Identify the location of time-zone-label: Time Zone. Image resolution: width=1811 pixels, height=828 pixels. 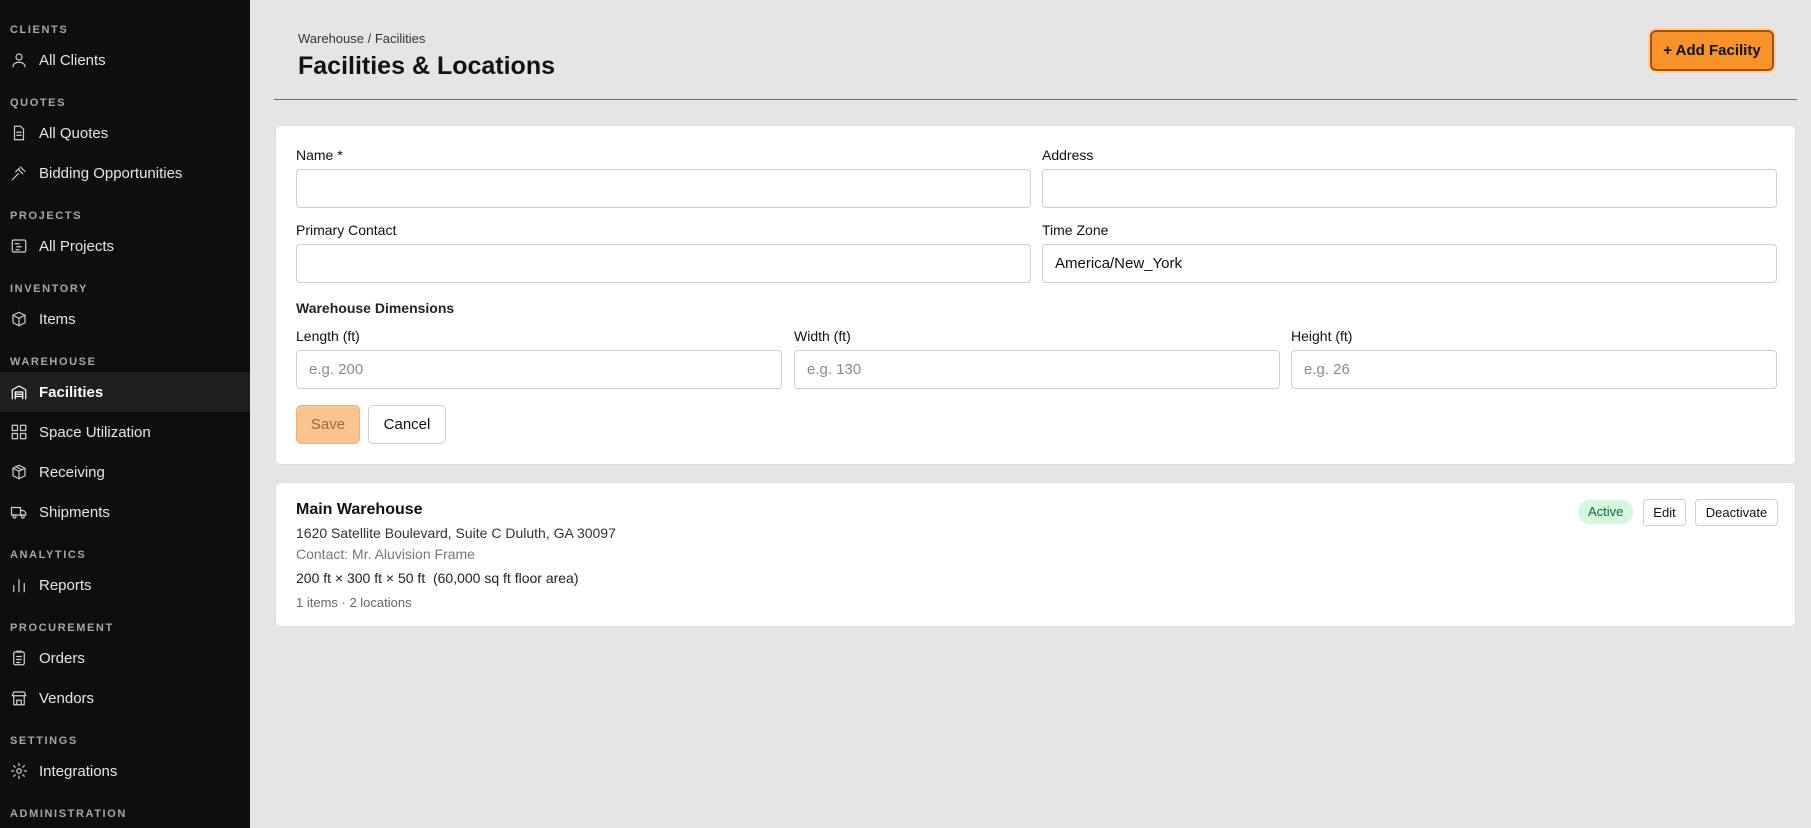
(1075, 230).